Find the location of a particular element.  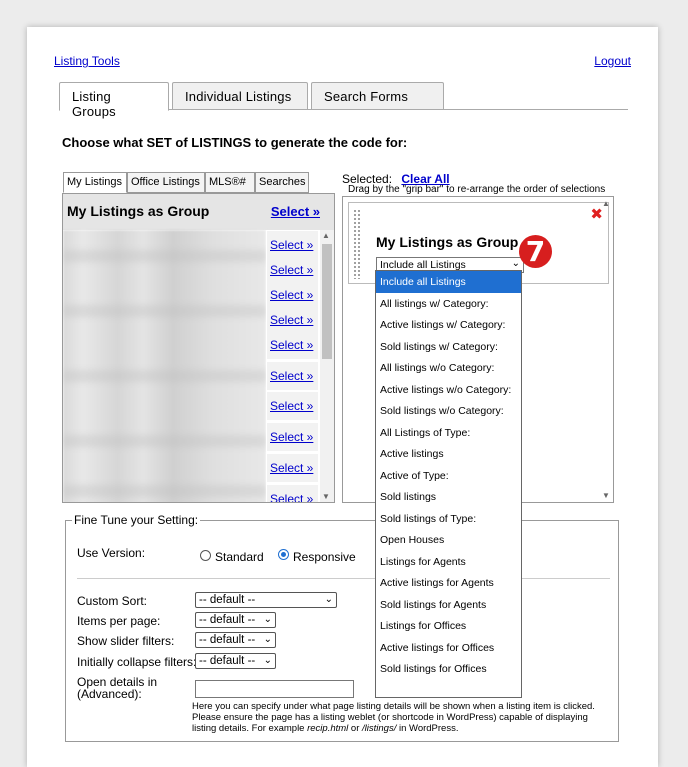

collapse-filters-label: Initially collapse filters: is located at coordinates (137, 662).